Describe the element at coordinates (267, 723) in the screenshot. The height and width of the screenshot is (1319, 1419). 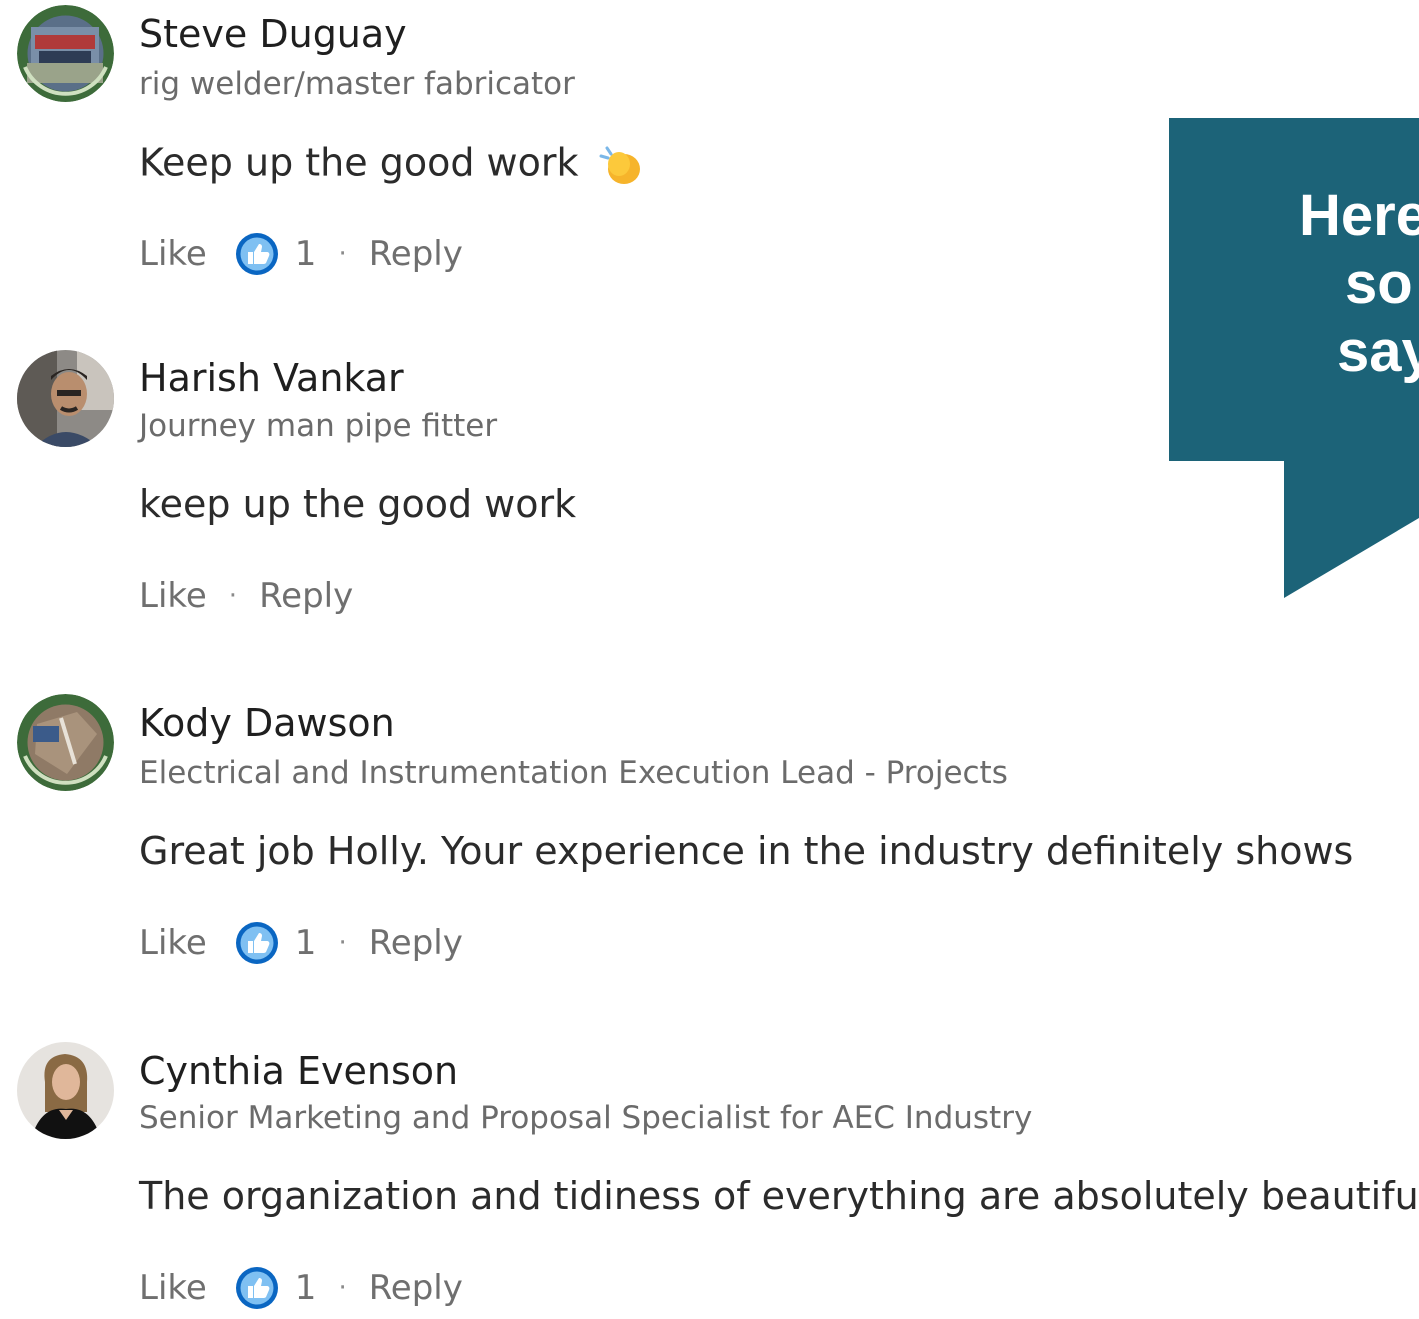
I see `commenter-name: Kody Dawson` at that location.